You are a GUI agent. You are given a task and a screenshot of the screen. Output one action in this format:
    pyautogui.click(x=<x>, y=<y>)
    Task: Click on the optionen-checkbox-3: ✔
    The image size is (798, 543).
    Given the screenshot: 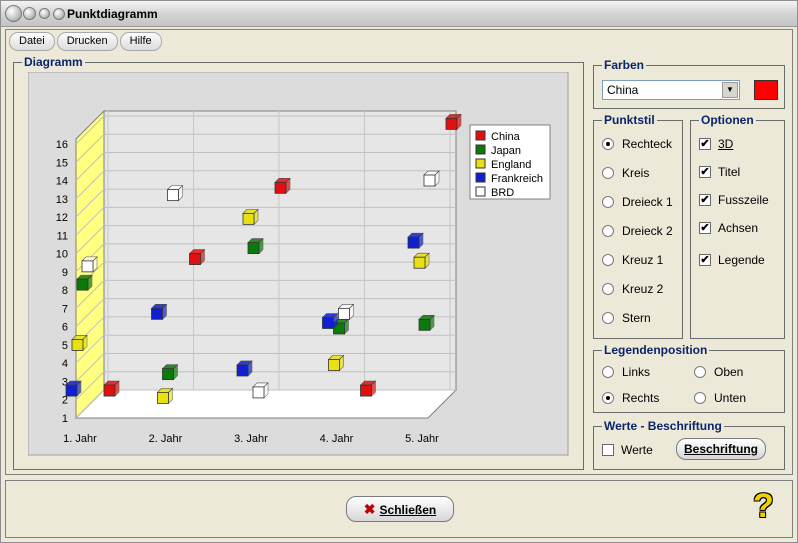 What is the action you would take?
    pyautogui.click(x=705, y=228)
    